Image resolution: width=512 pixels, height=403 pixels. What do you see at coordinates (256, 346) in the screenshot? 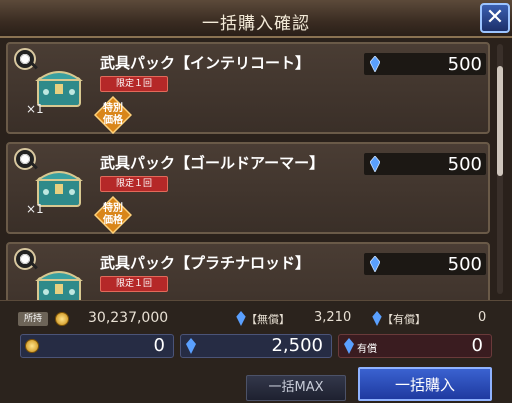
I see `total-gem-bar: 2,500` at bounding box center [256, 346].